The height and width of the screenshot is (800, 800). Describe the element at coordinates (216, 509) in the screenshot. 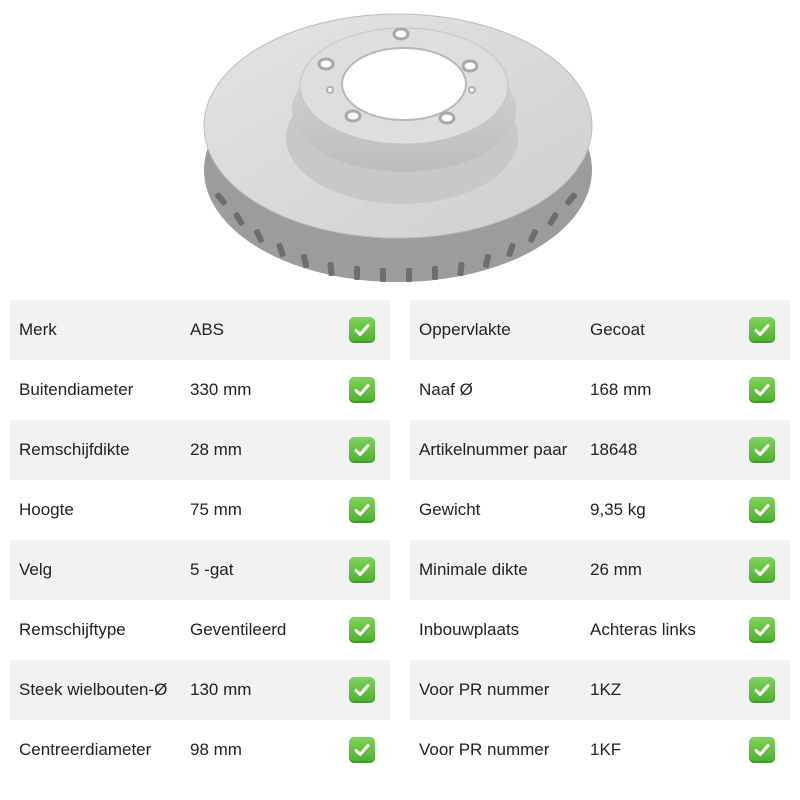

I see `spec-value: 75 mm` at that location.